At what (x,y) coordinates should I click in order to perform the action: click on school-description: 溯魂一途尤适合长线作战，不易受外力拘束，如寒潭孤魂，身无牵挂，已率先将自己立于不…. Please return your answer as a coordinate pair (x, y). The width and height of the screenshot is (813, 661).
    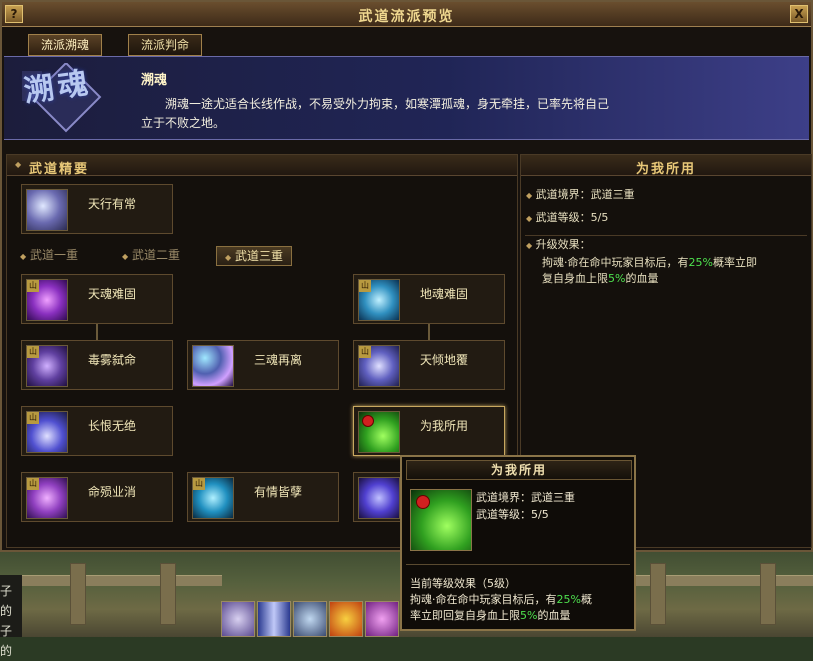
    Looking at the image, I should click on (375, 113).